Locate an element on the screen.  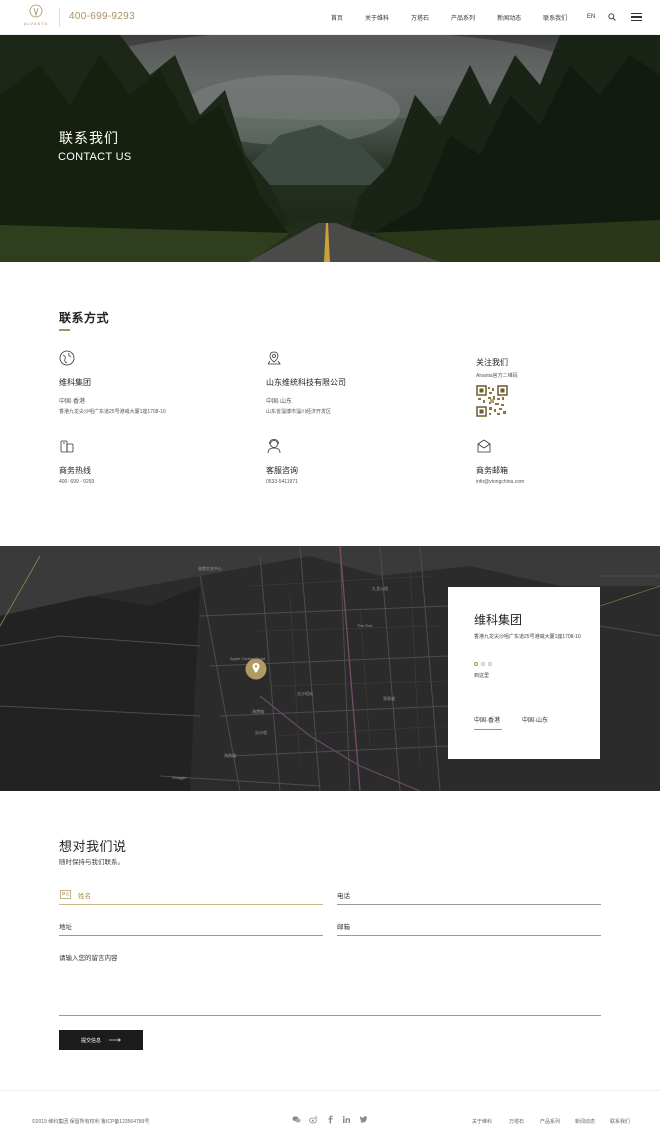
header-phone: 400-699-9293 is located at coordinates (102, 16).